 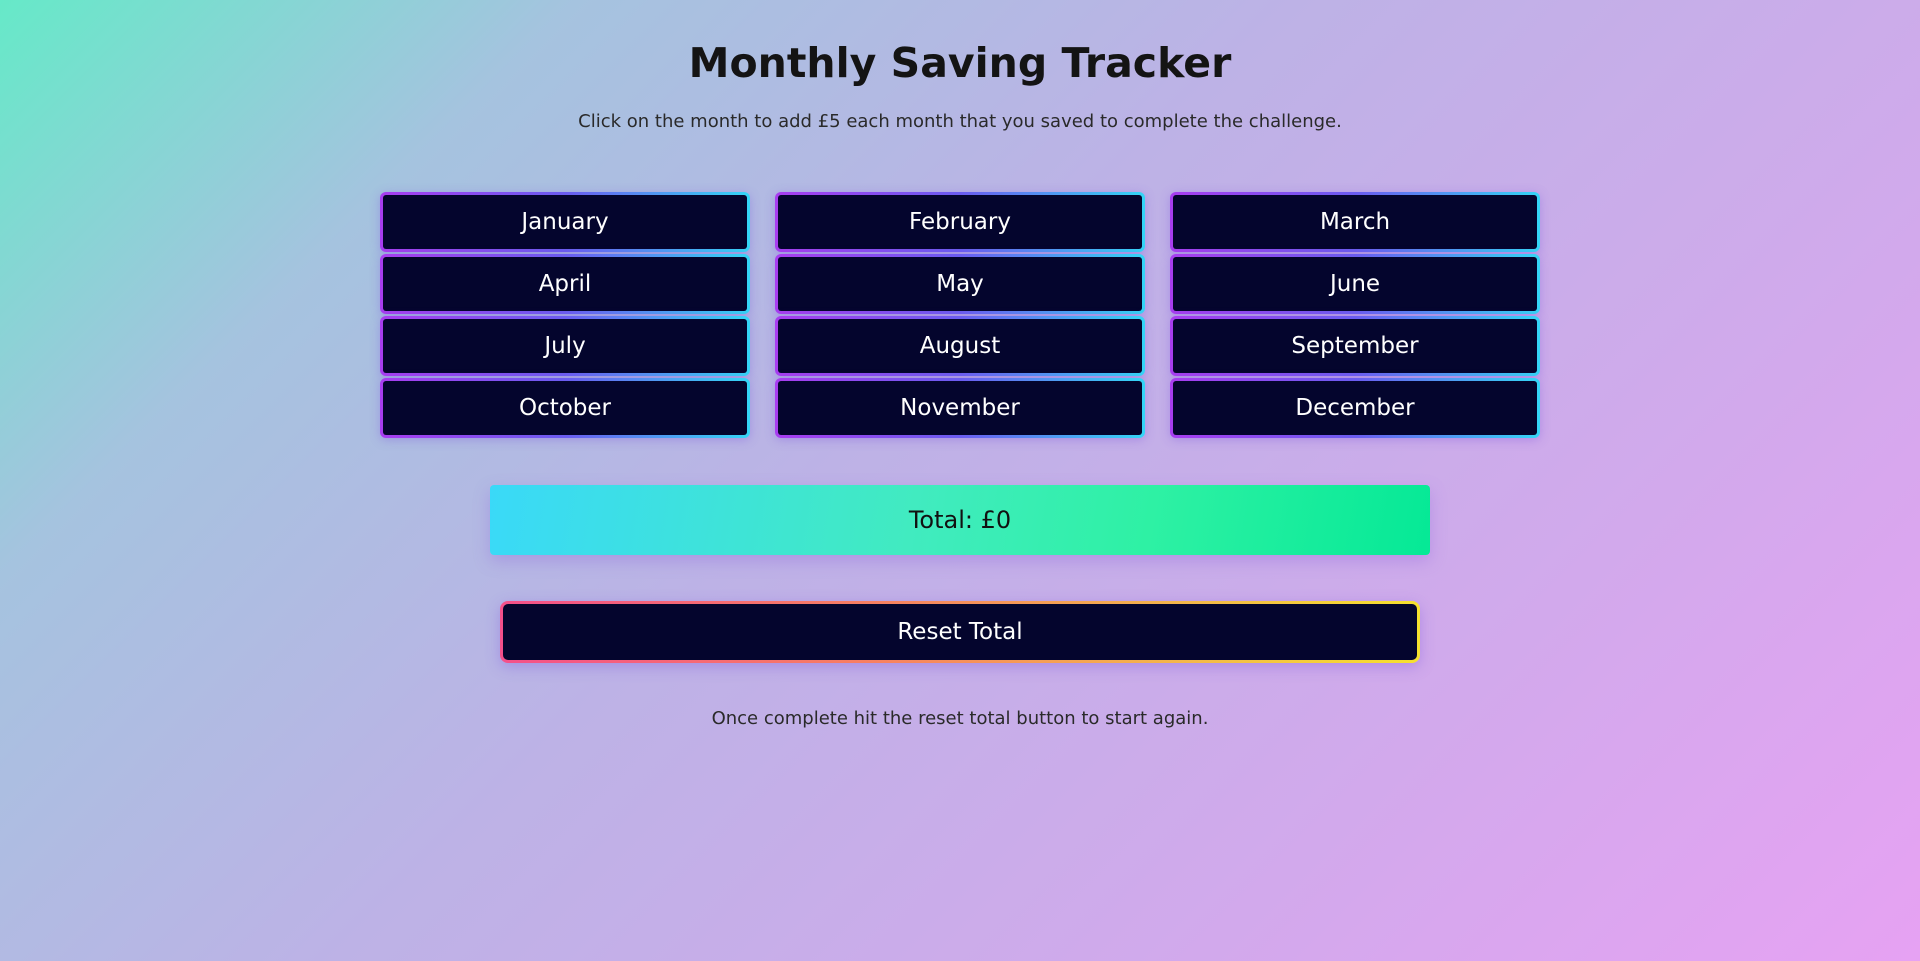 I want to click on month-button-july: July, so click(x=565, y=346).